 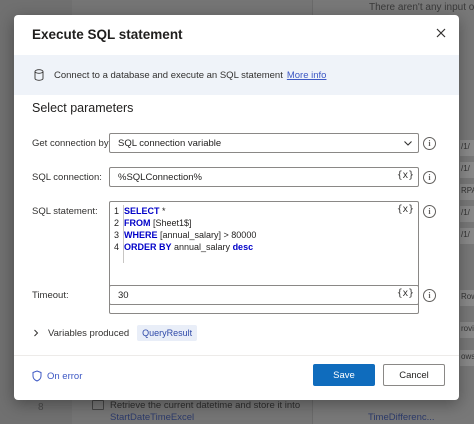 I want to click on background-chip: Row, so click(x=467, y=298).